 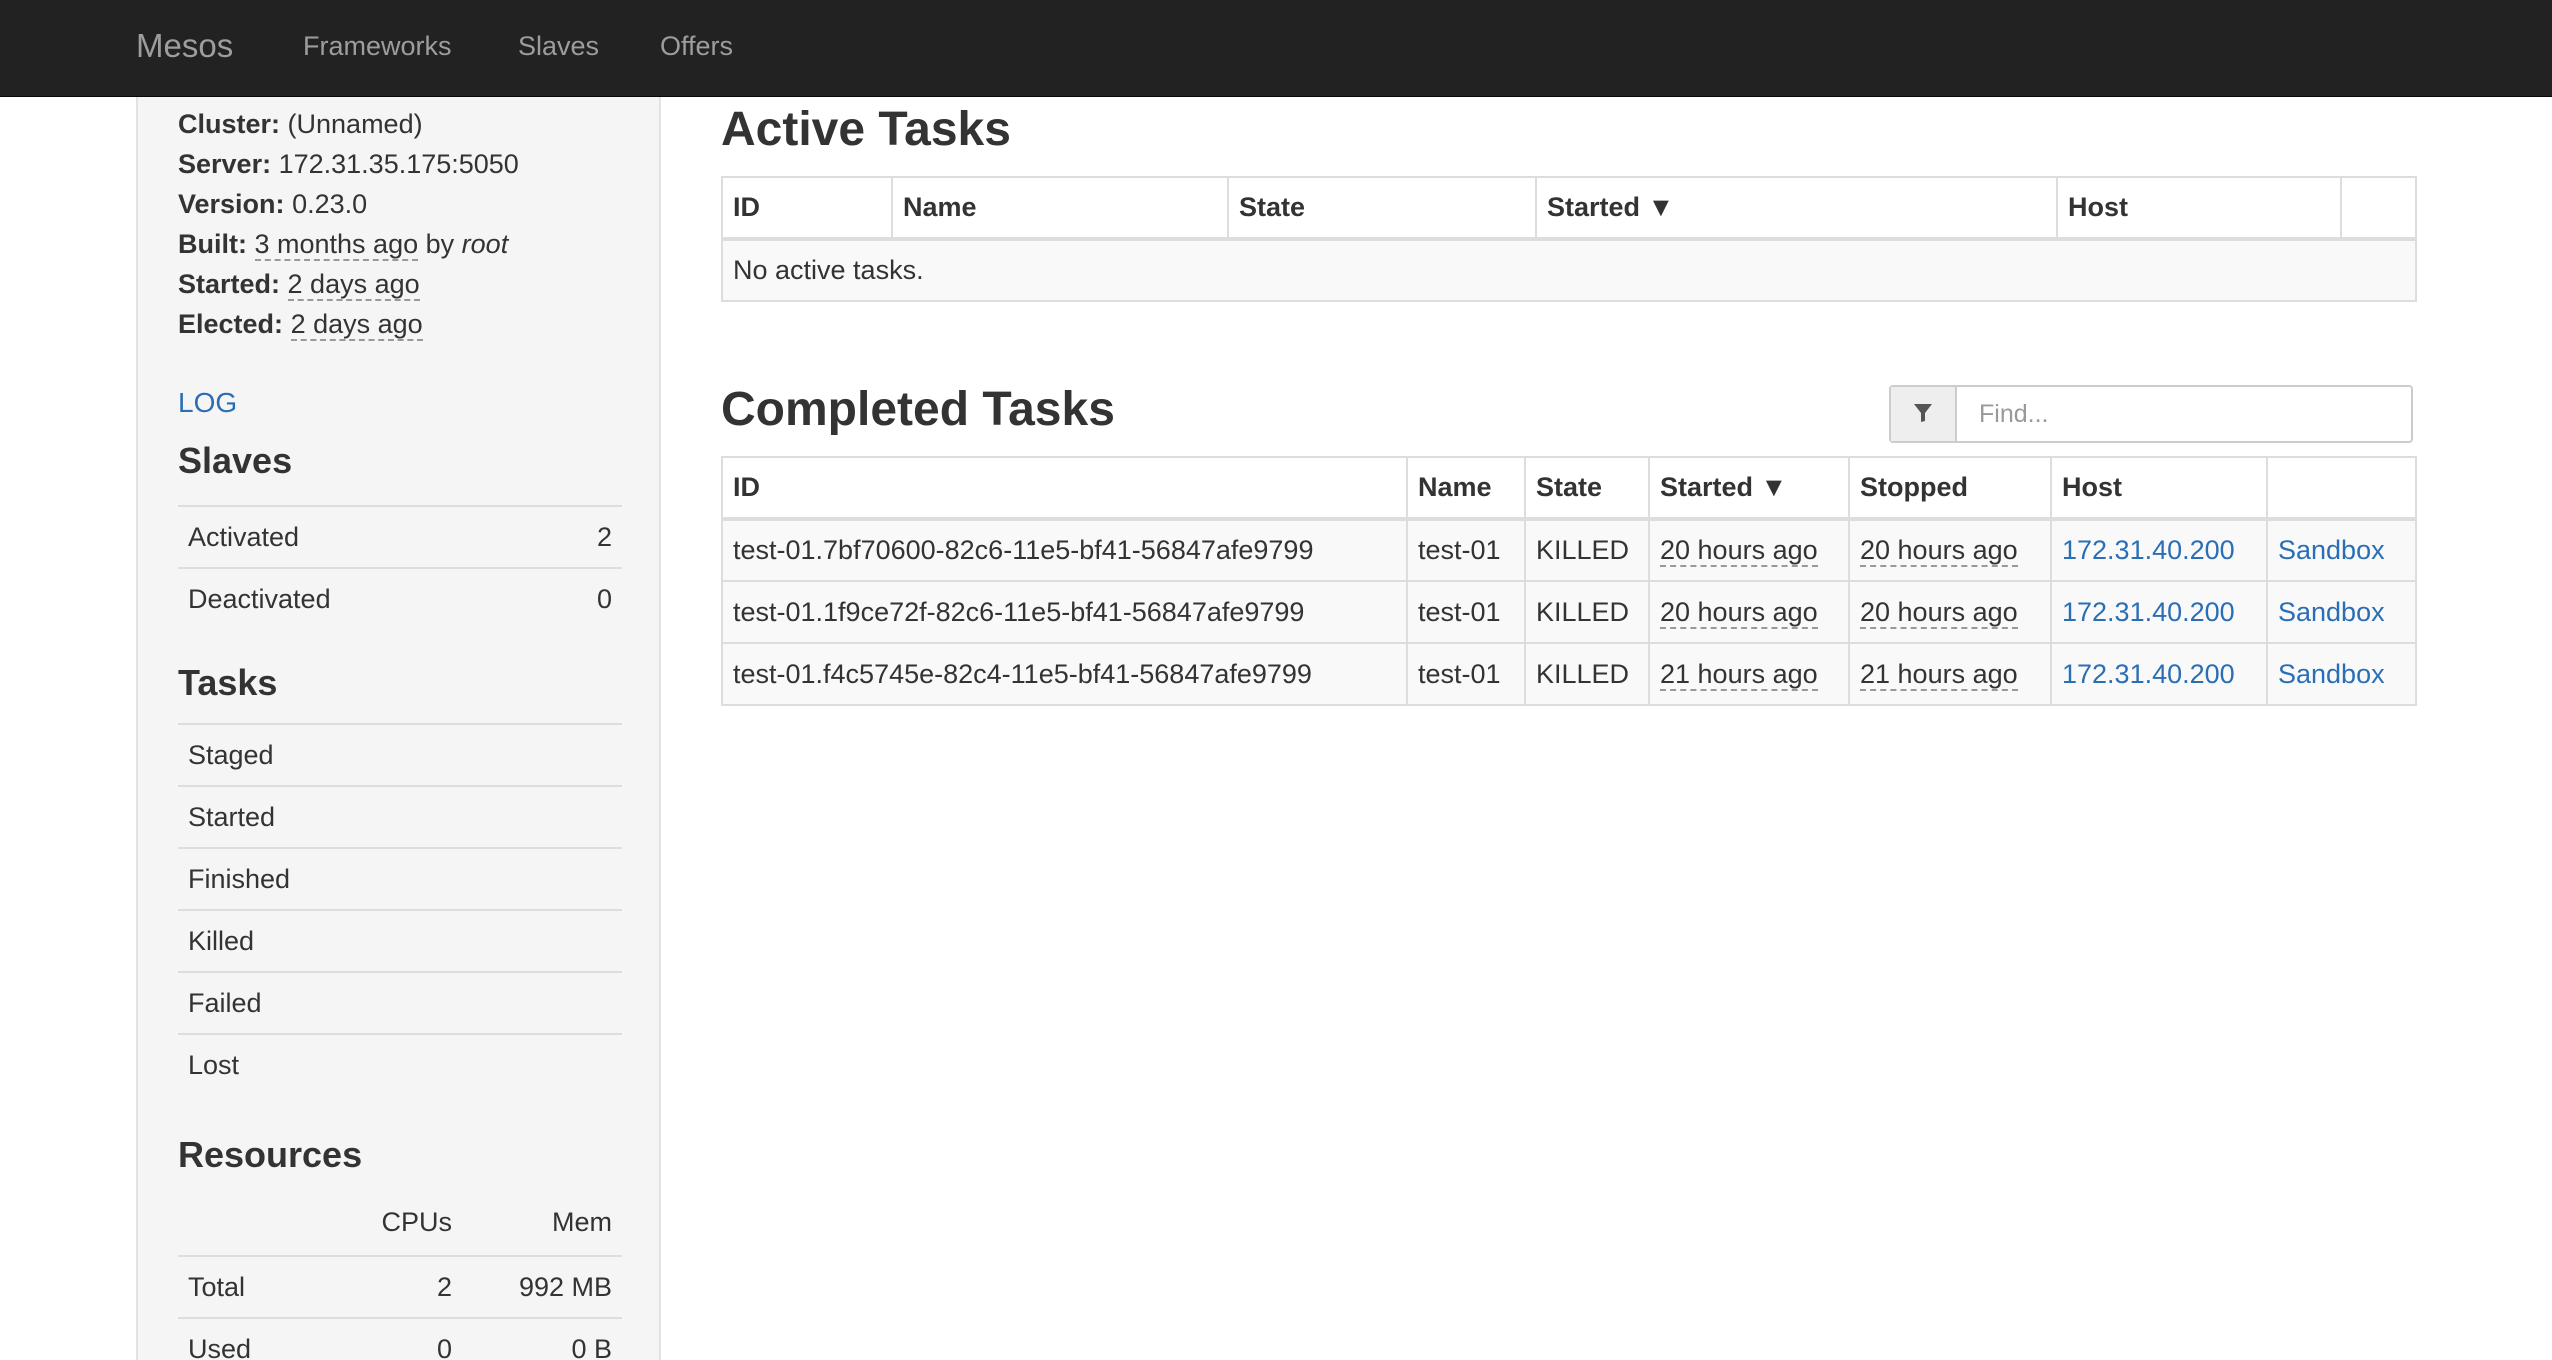 I want to click on slaves-row-deactivated: Deactivated 0, so click(x=400, y=598).